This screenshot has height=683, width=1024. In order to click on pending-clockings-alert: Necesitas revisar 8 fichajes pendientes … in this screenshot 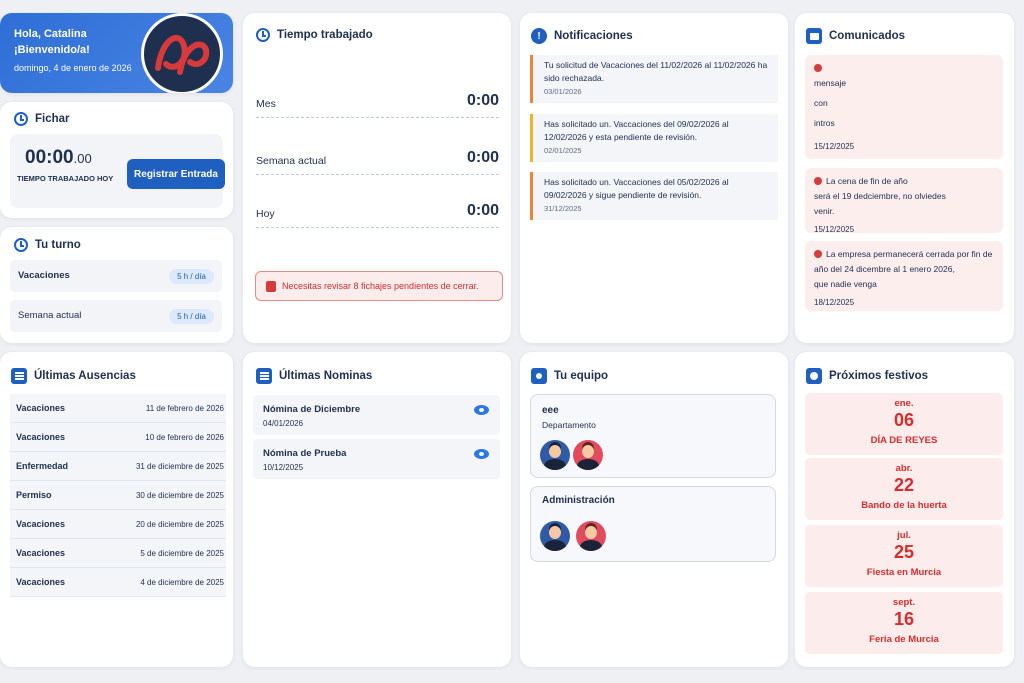, I will do `click(379, 286)`.